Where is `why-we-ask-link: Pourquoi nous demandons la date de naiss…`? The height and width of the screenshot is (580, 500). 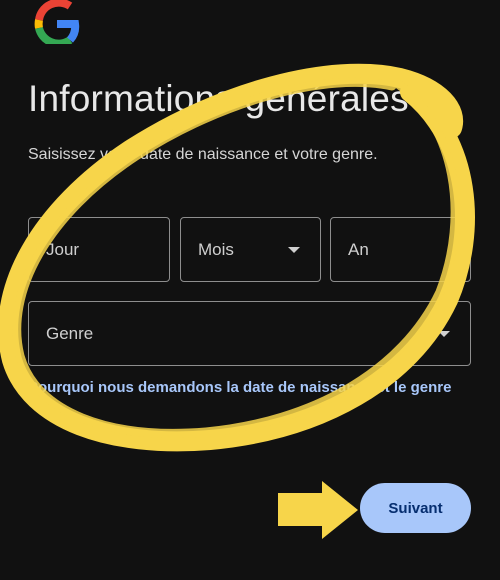 why-we-ask-link: Pourquoi nous demandons la date de naiss… is located at coordinates (248, 388).